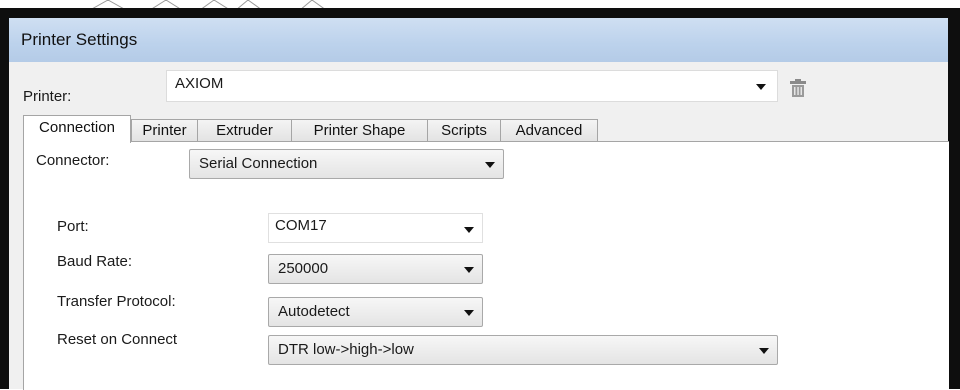 The height and width of the screenshot is (390, 960). Describe the element at coordinates (258, 163) in the screenshot. I see `connector-select-value: Serial Connection` at that location.